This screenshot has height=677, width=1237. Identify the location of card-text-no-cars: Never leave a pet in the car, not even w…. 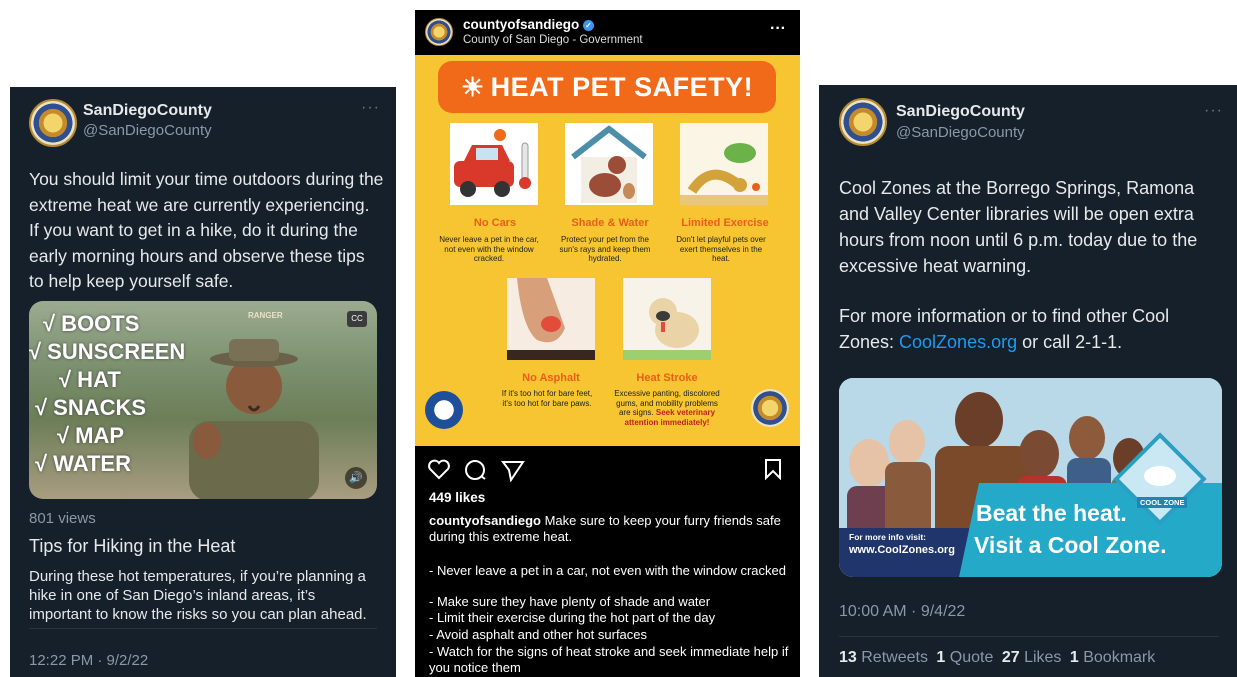
(489, 249).